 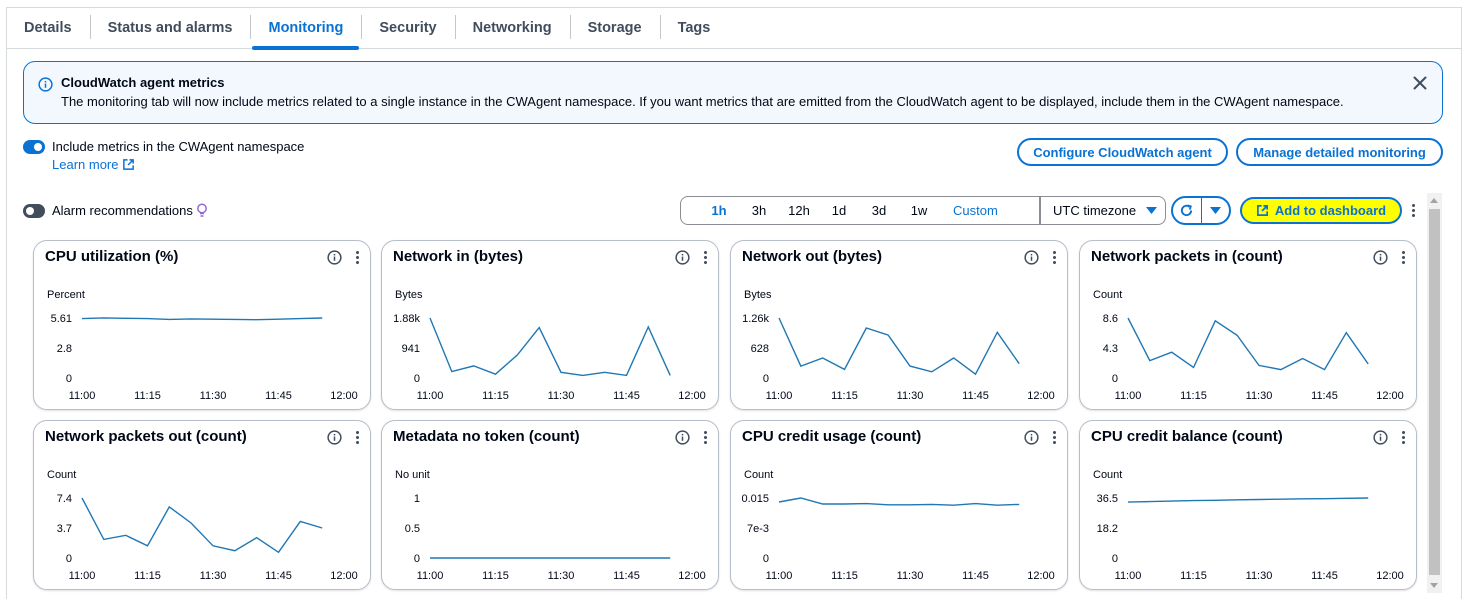 What do you see at coordinates (178, 146) in the screenshot?
I see `cwagent-toggle-label: Include metrics in the CWAgent namespace` at bounding box center [178, 146].